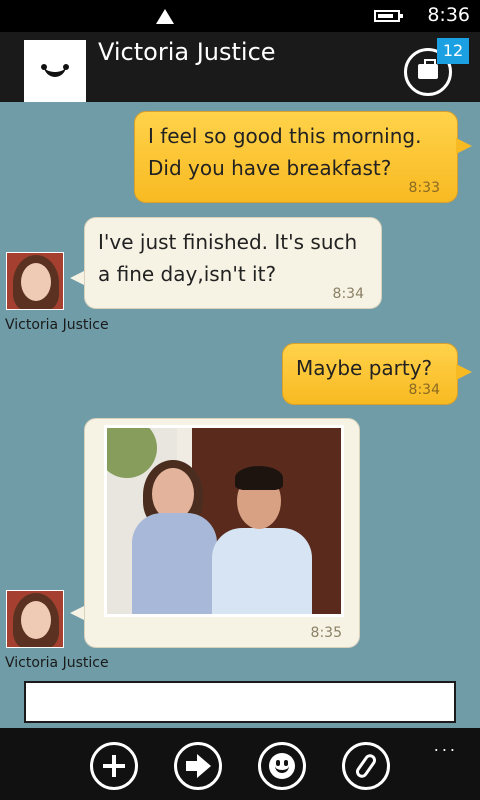 This screenshot has height=800, width=480. Describe the element at coordinates (55, 71) in the screenshot. I see `contact-avatar-placeholder` at that location.